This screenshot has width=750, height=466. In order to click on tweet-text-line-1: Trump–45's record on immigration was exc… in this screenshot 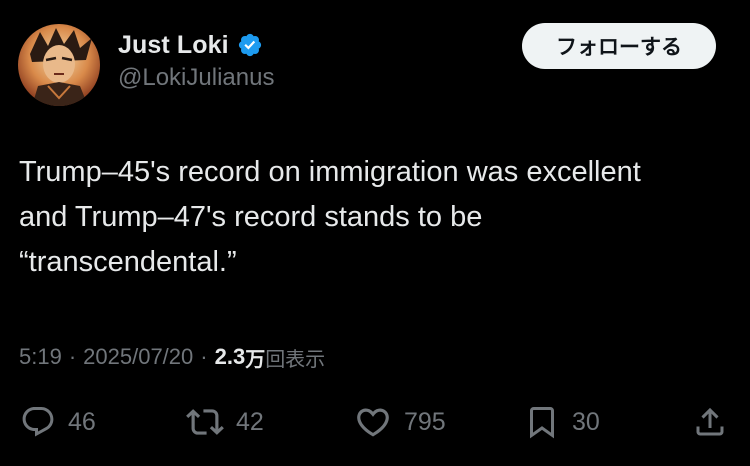, I will do `click(330, 172)`.